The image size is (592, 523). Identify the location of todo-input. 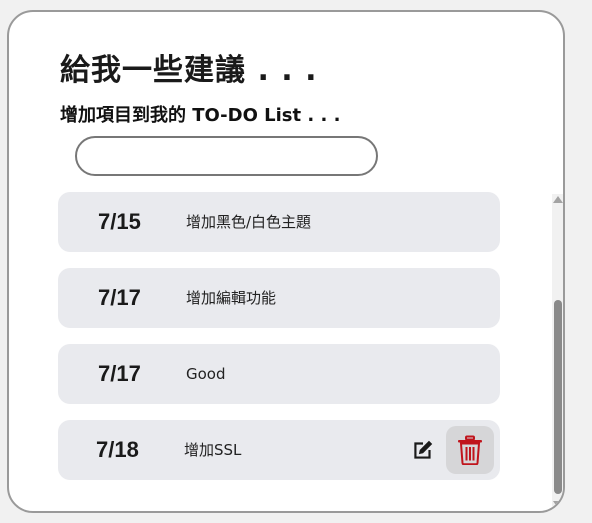
(226, 156).